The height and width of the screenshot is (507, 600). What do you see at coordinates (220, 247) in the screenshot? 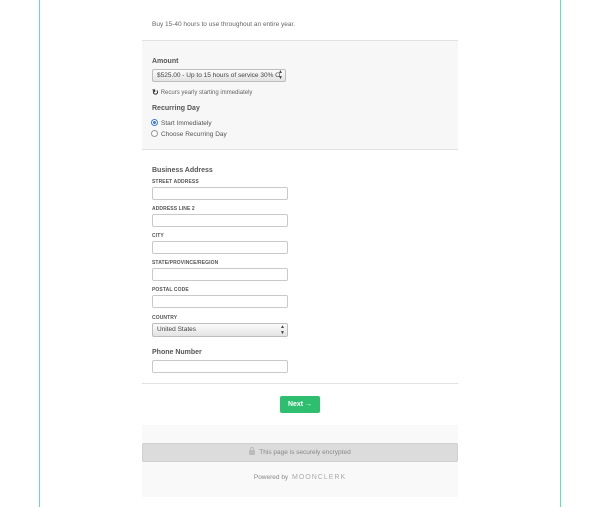
I see `city-input` at bounding box center [220, 247].